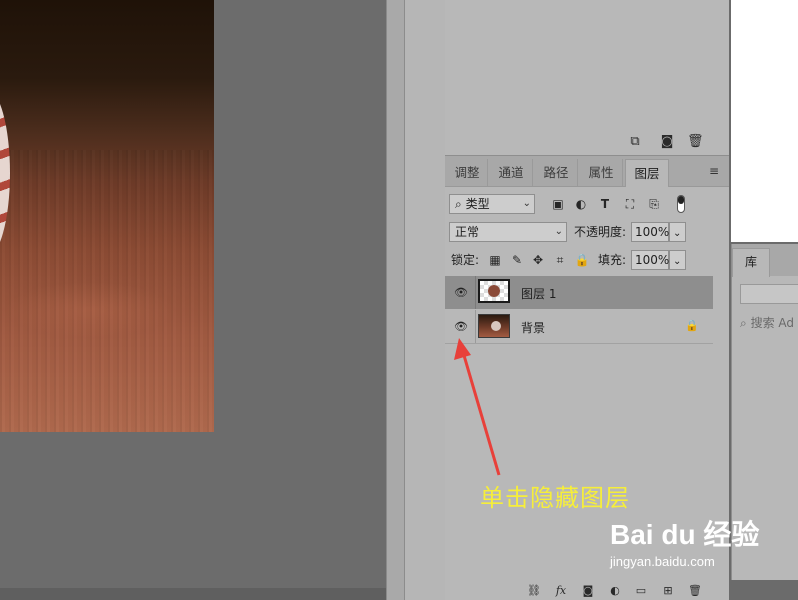  What do you see at coordinates (582, 260) in the screenshot?
I see `lock-all-icon: 🔒` at bounding box center [582, 260].